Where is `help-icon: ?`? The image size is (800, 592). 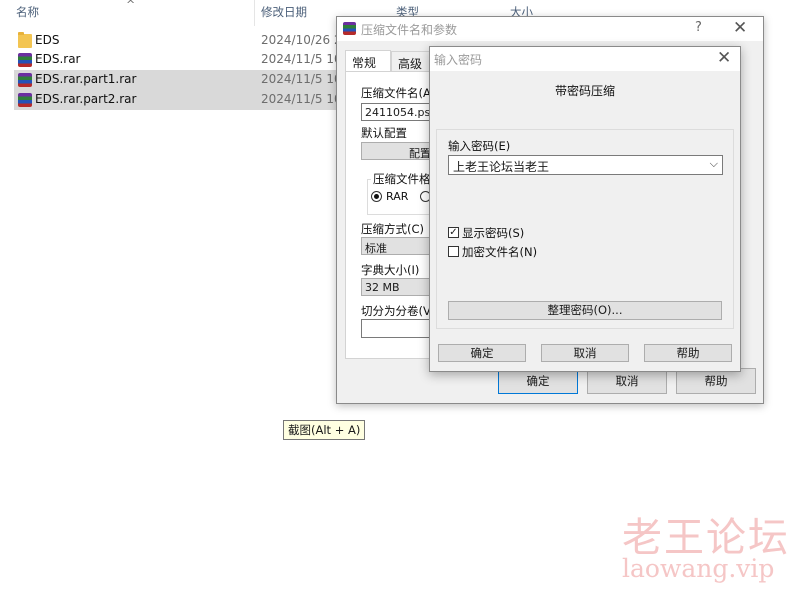
help-icon: ? is located at coordinates (698, 27).